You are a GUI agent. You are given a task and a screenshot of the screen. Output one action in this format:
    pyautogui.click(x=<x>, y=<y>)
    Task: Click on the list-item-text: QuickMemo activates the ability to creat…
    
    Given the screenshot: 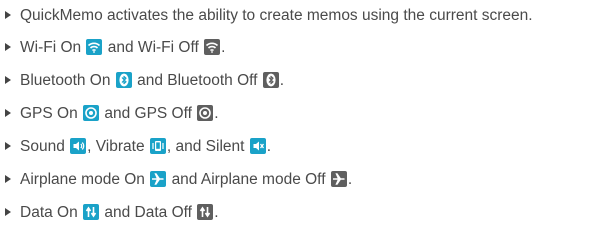 What is the action you would take?
    pyautogui.click(x=276, y=15)
    